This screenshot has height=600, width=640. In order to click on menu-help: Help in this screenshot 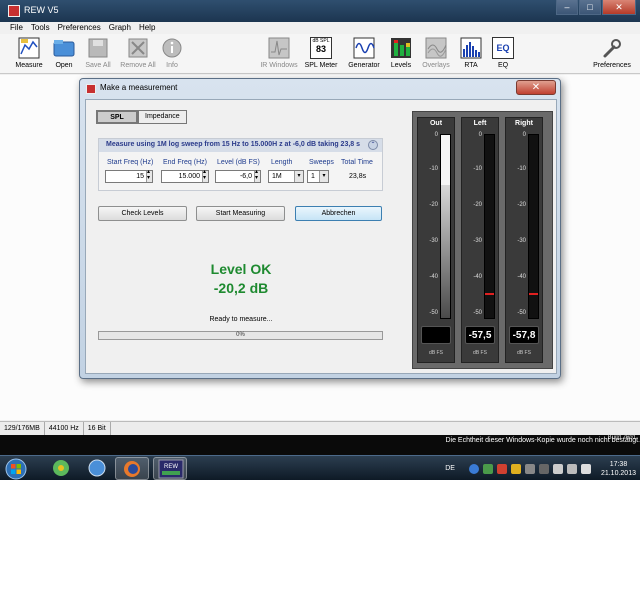, I will do `click(147, 28)`.